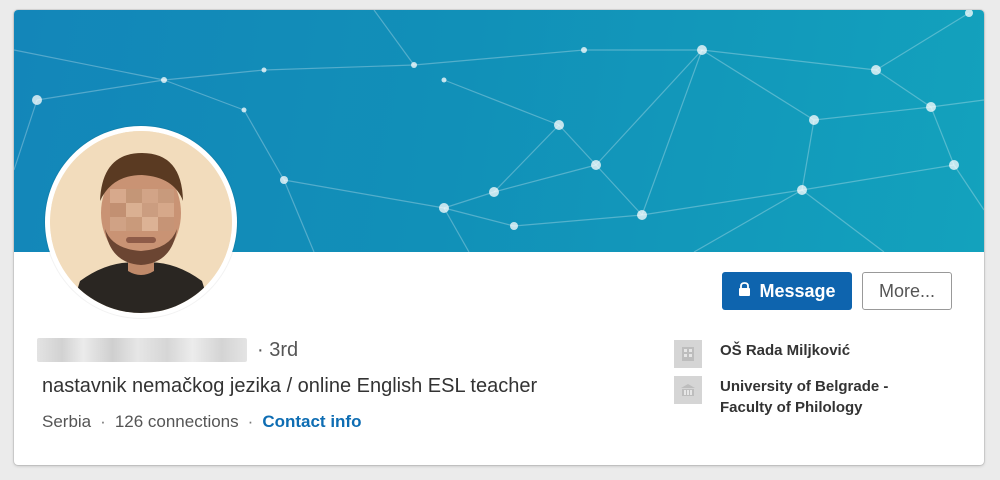 Image resolution: width=1000 pixels, height=480 pixels. I want to click on lock-icon, so click(744, 291).